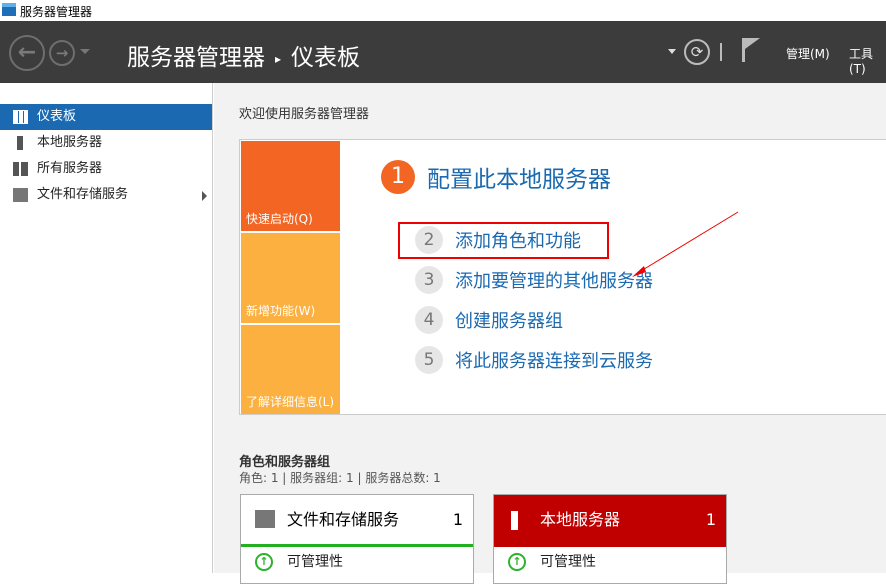  I want to click on step-add-servers: 3 添加要管理的其他服务器, so click(534, 280).